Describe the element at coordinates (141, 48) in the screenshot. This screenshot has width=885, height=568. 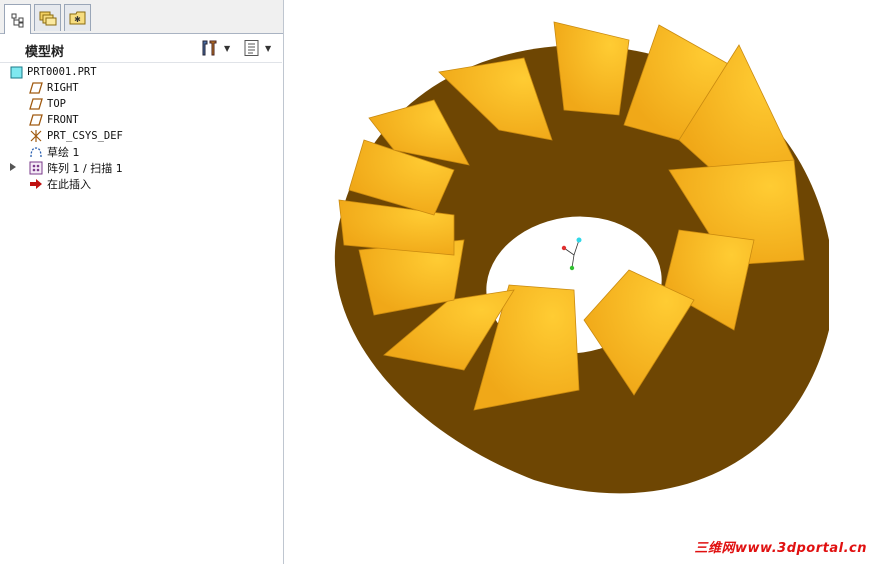
I see `model-tree-header: 模型树 ▼ ▼` at that location.